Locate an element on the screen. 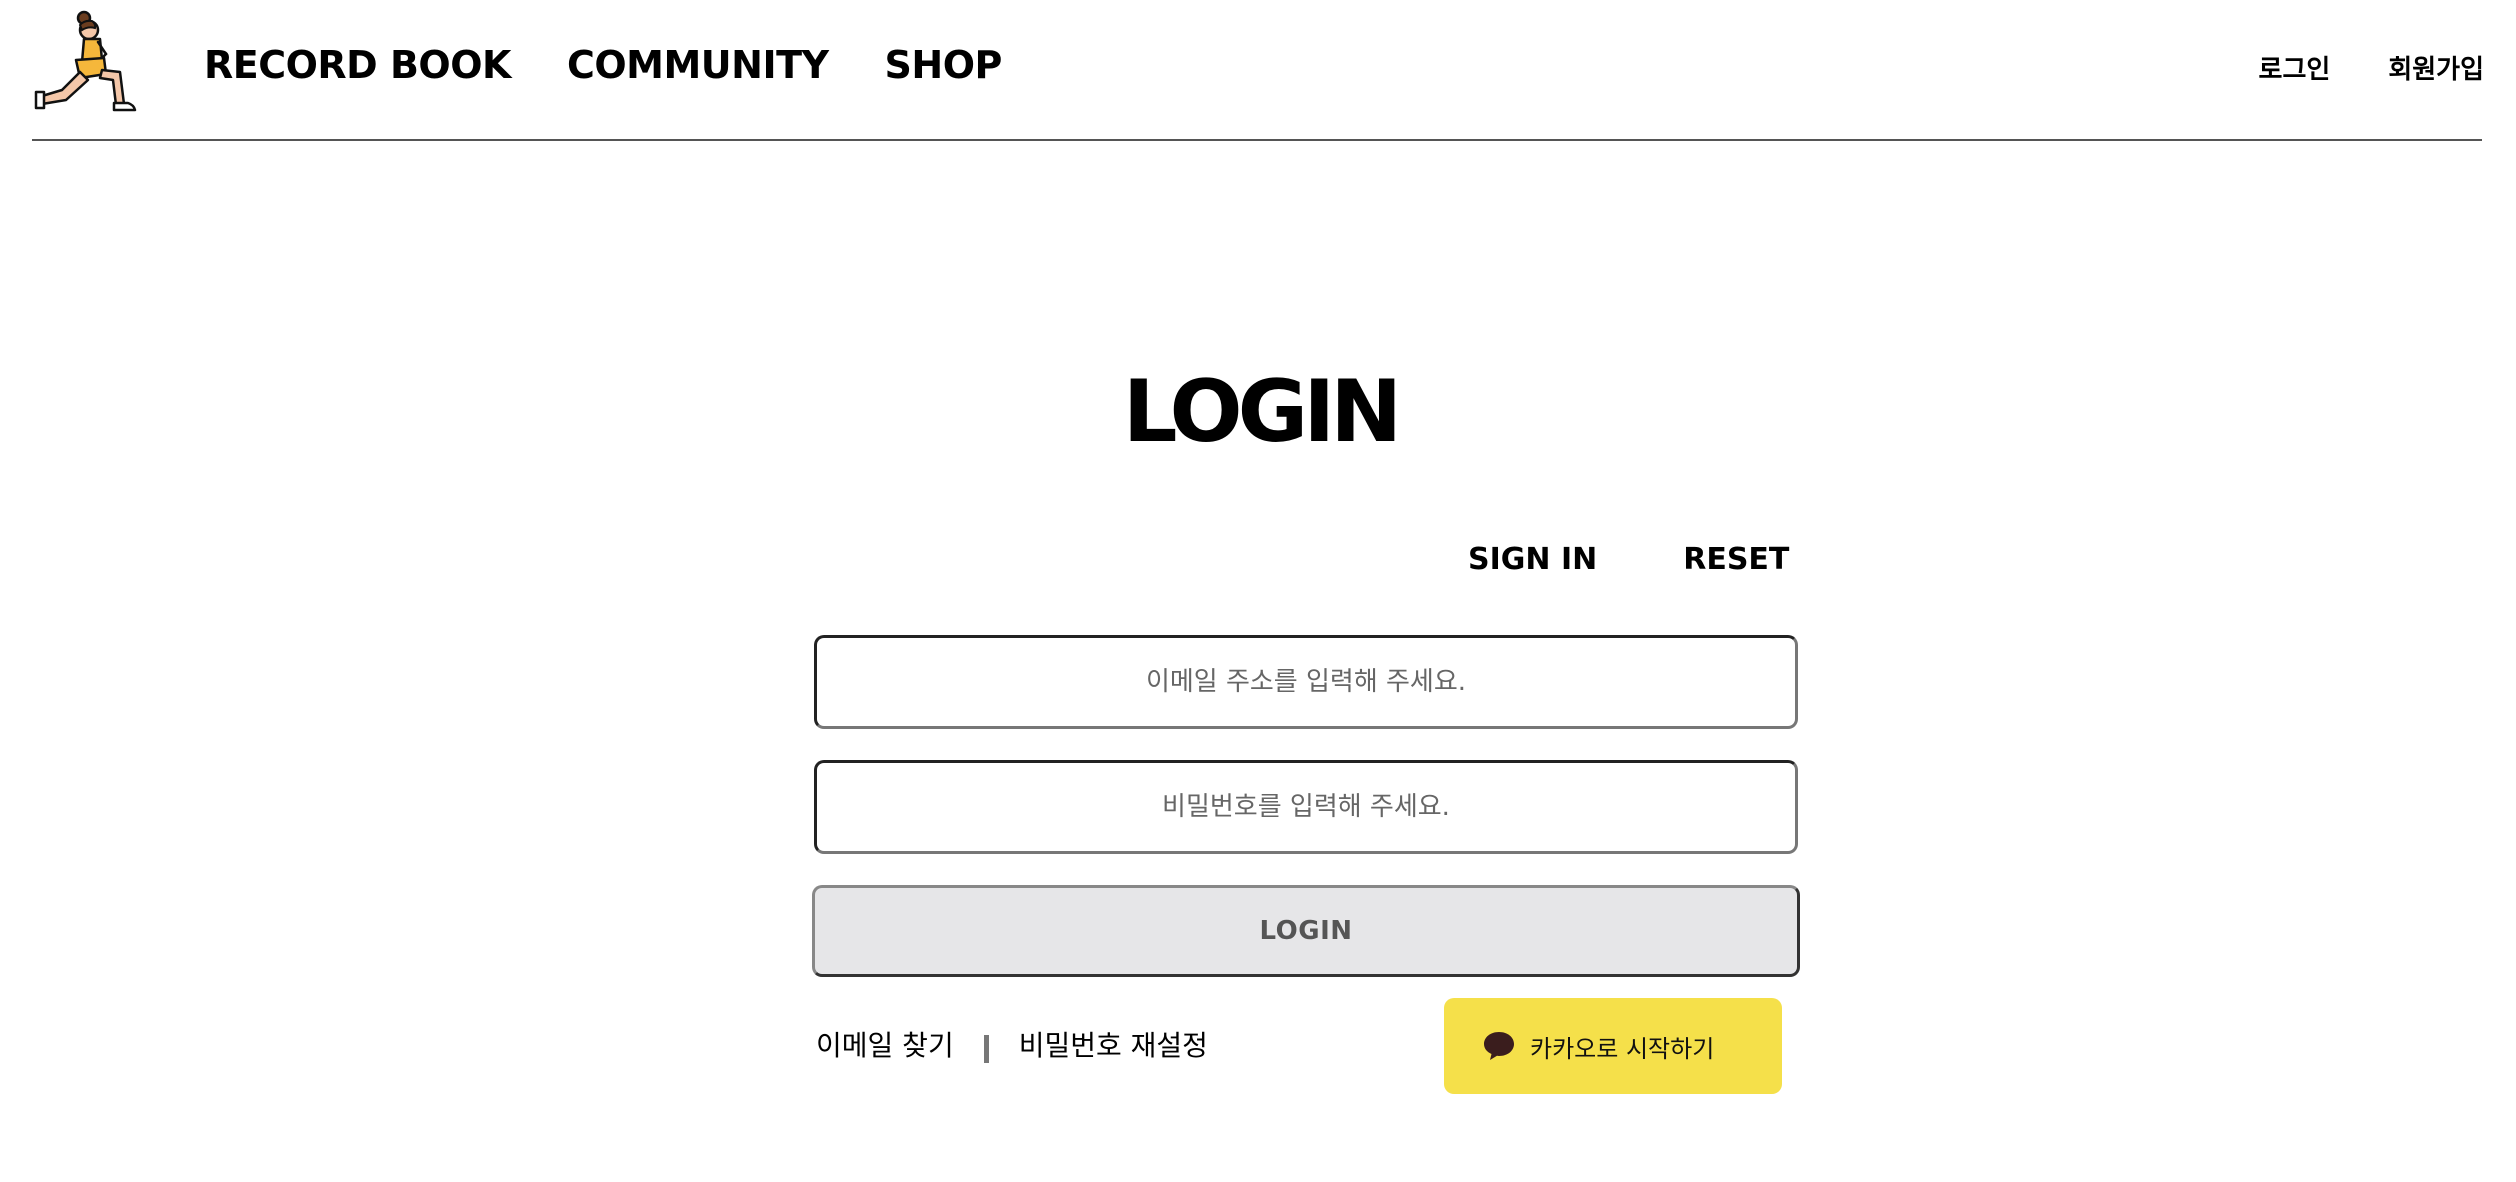  header-divider is located at coordinates (1257, 140).